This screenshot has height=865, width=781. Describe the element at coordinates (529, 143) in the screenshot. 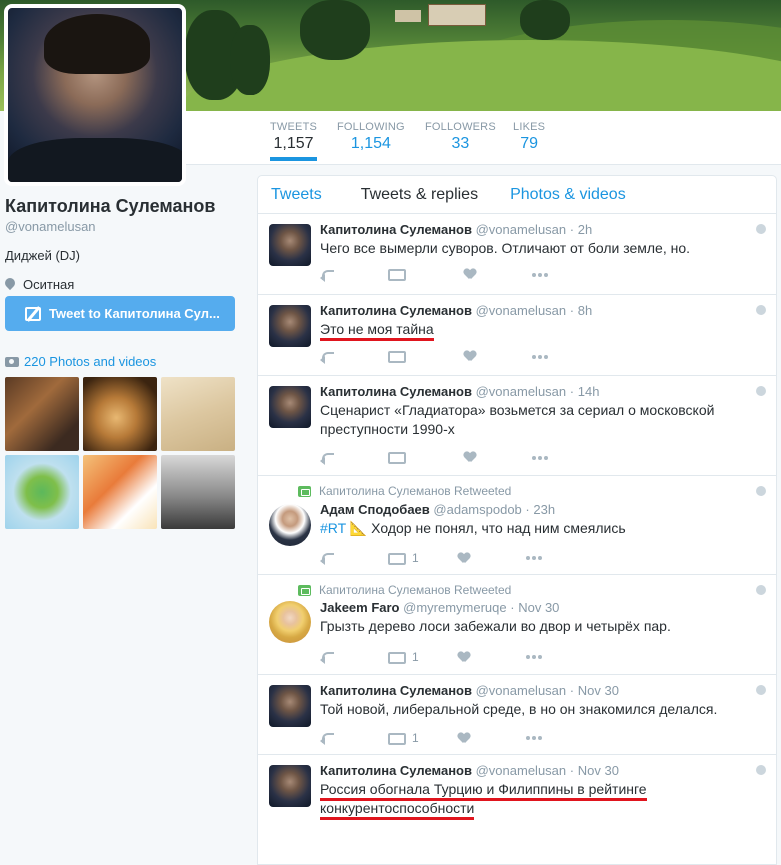

I see `stat-value: 79` at that location.